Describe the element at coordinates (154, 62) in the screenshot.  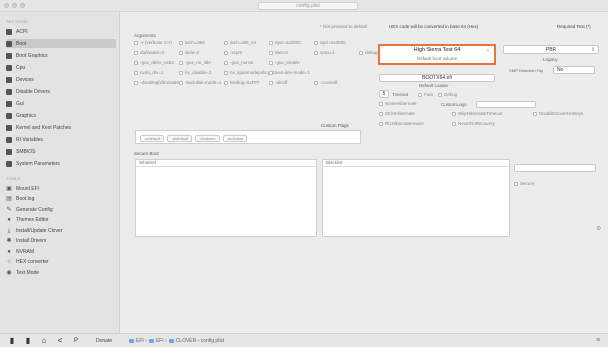
I see `argument-checkbox: -gux_defer_usb2` at that location.